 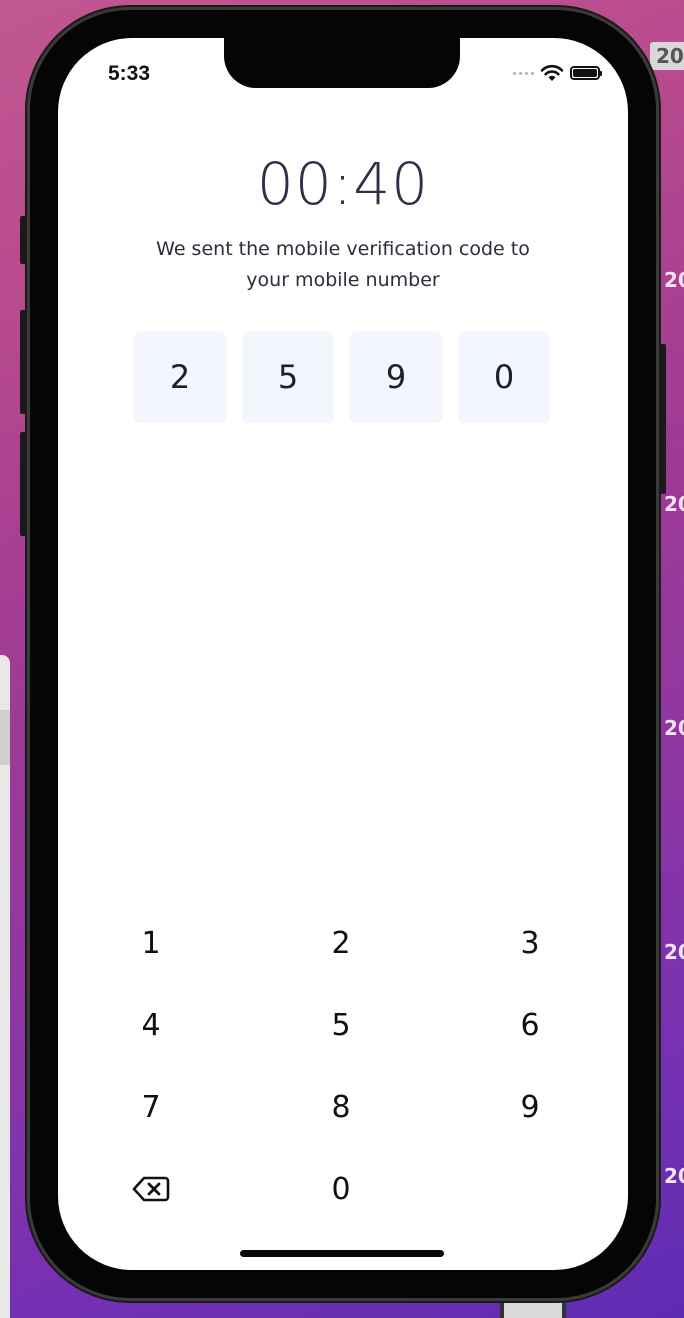 What do you see at coordinates (23, 362) in the screenshot?
I see `volume-up-button` at bounding box center [23, 362].